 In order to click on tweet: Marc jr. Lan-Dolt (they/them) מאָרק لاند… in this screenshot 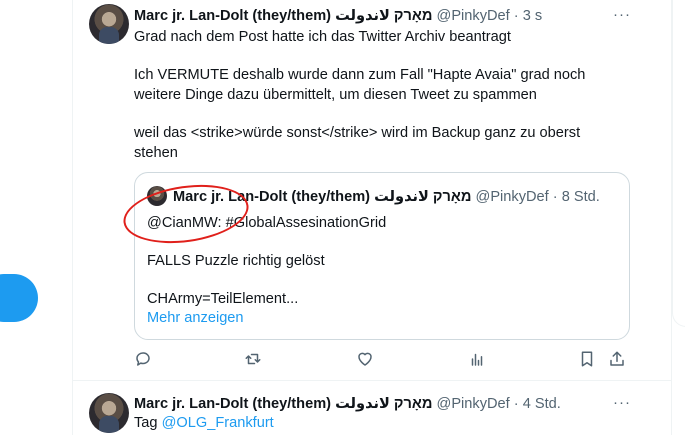, I will do `click(372, 411)`.